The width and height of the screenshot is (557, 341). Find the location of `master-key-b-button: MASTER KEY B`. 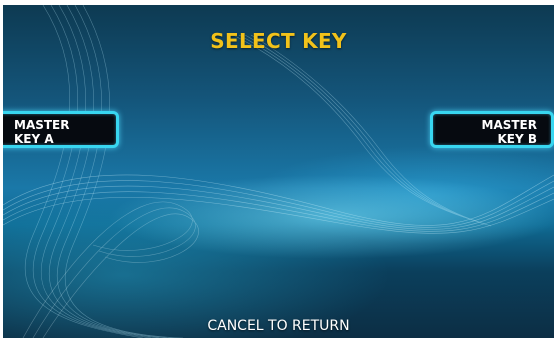

master-key-b-button: MASTER KEY B is located at coordinates (492, 129).